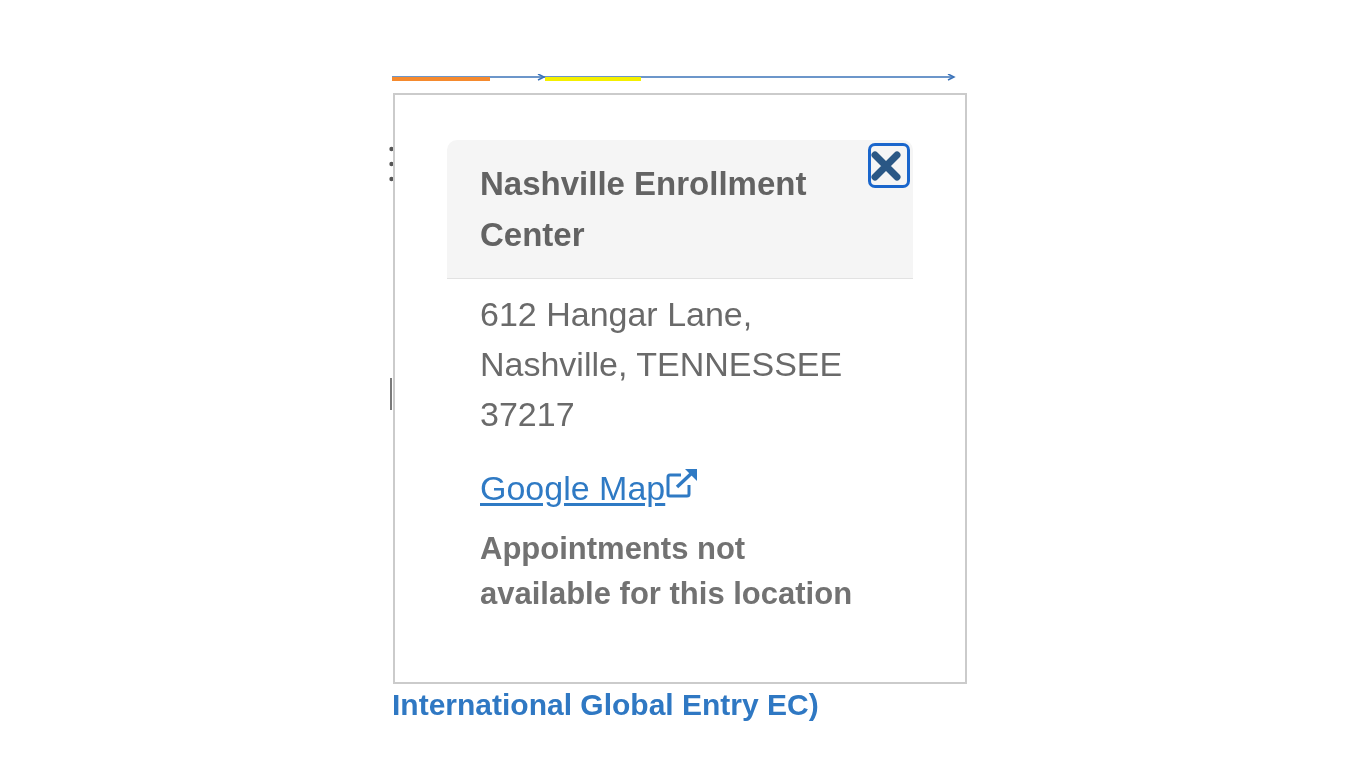 Image resolution: width=1366 pixels, height=768 pixels. I want to click on notice-text: Appointments not available for this location, so click(667, 571).